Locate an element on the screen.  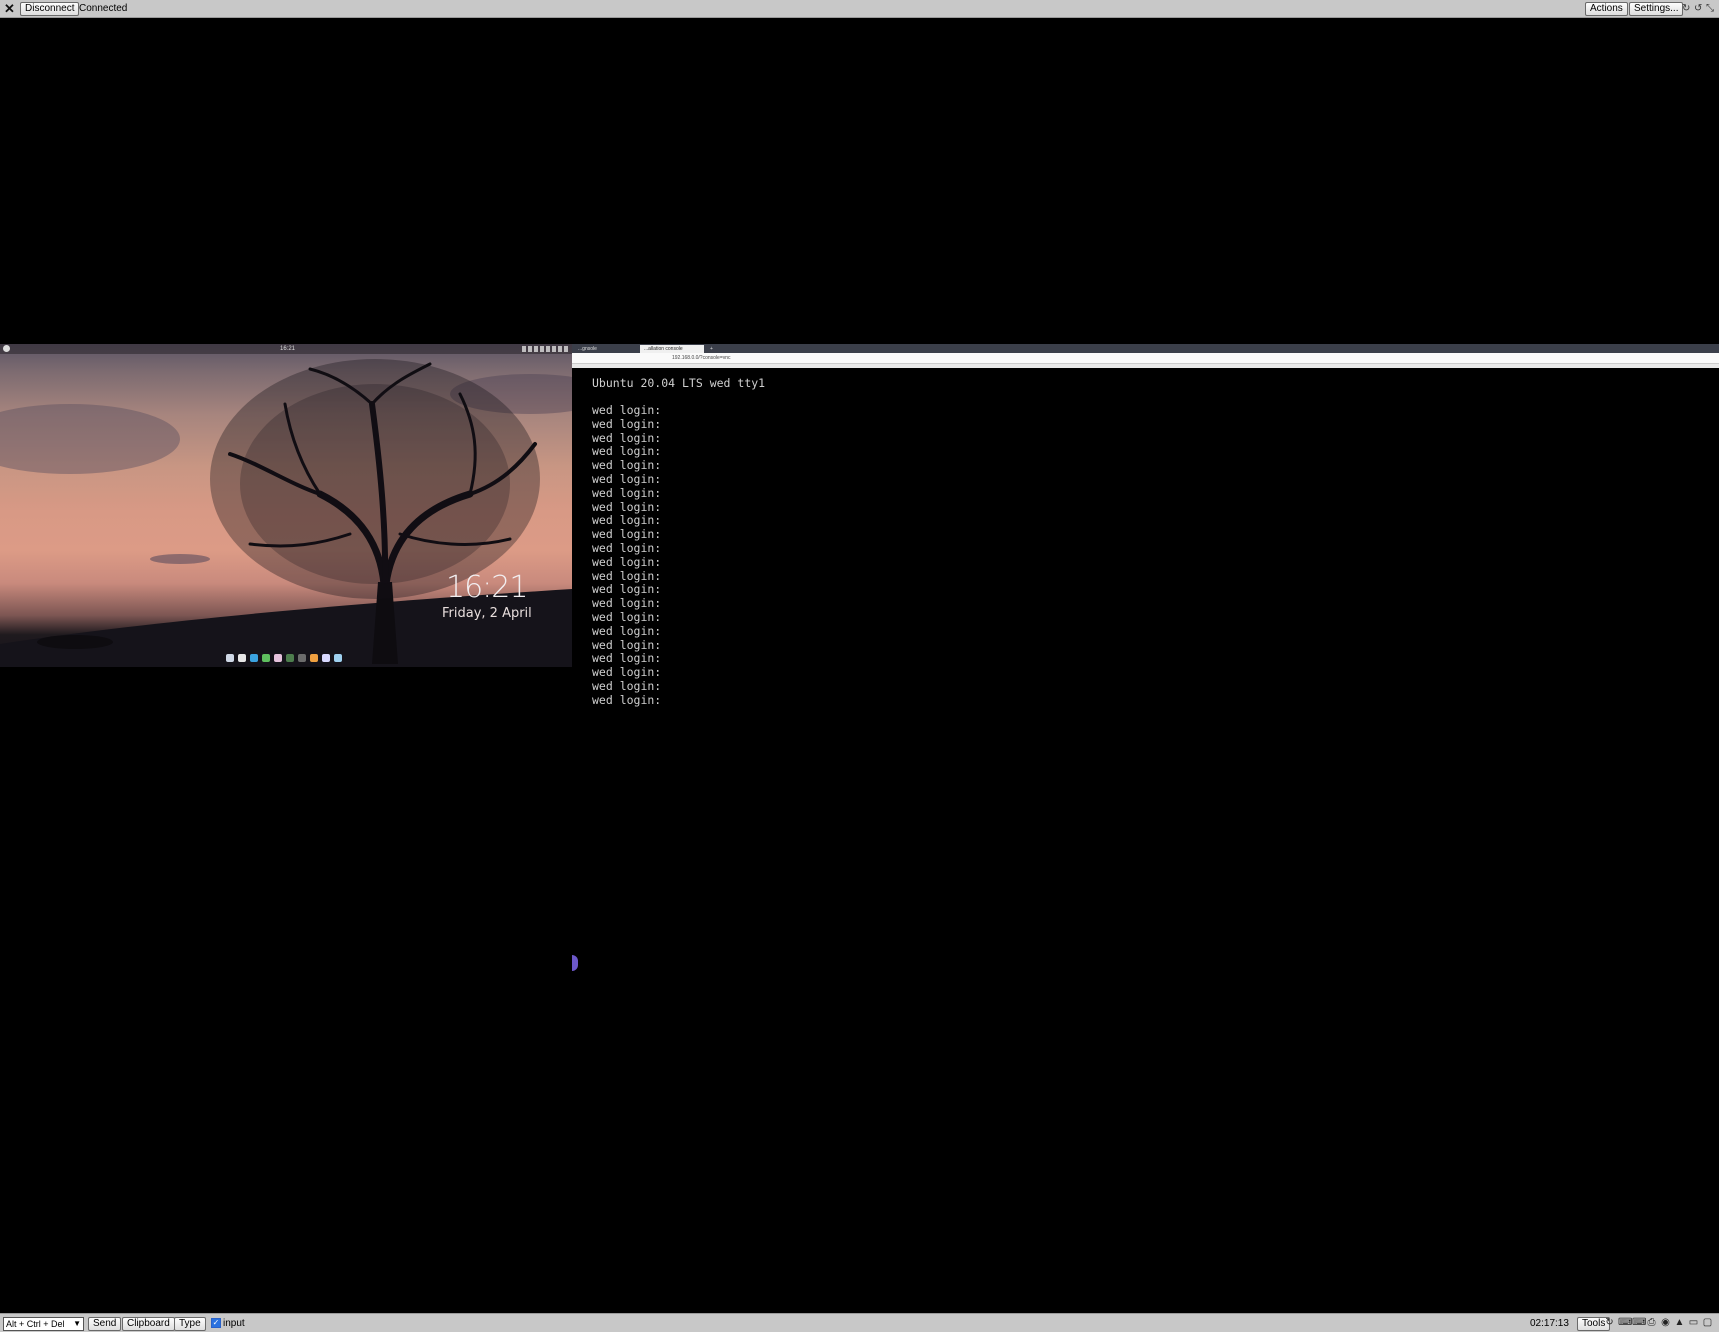
key-combo-value: Alt + Ctrl + Del is located at coordinates (35, 1324).